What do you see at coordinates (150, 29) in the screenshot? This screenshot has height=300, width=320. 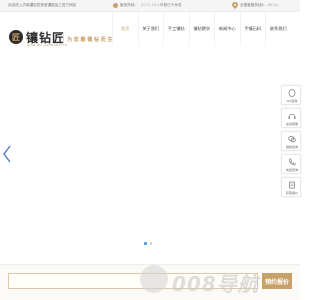 I see `nav-item-about: 关于我们` at bounding box center [150, 29].